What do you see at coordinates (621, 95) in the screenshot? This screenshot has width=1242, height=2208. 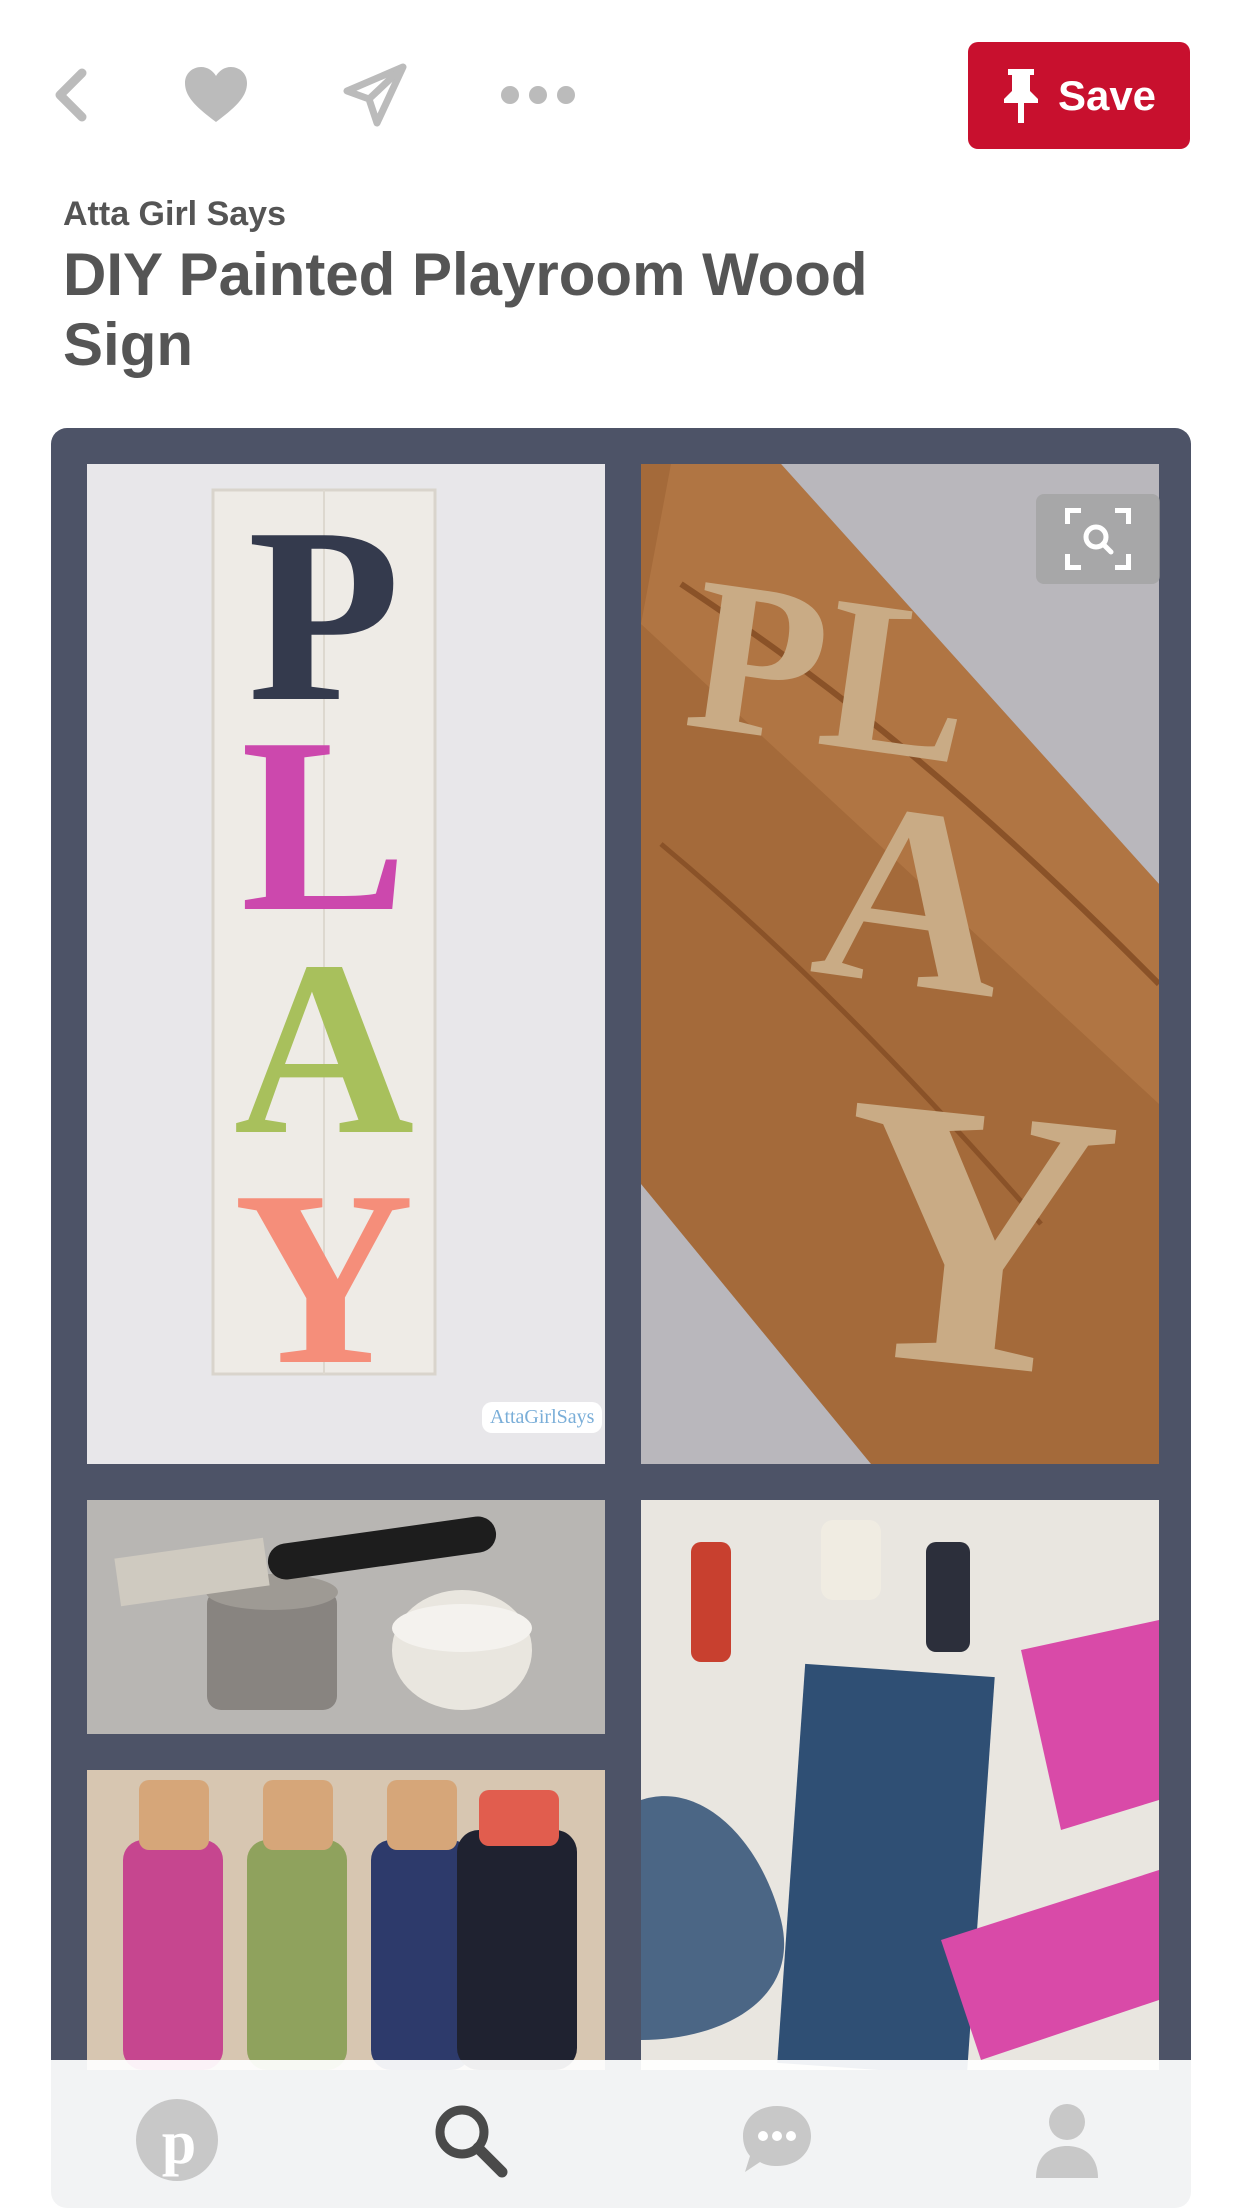 I see `top-toolbar: Save` at bounding box center [621, 95].